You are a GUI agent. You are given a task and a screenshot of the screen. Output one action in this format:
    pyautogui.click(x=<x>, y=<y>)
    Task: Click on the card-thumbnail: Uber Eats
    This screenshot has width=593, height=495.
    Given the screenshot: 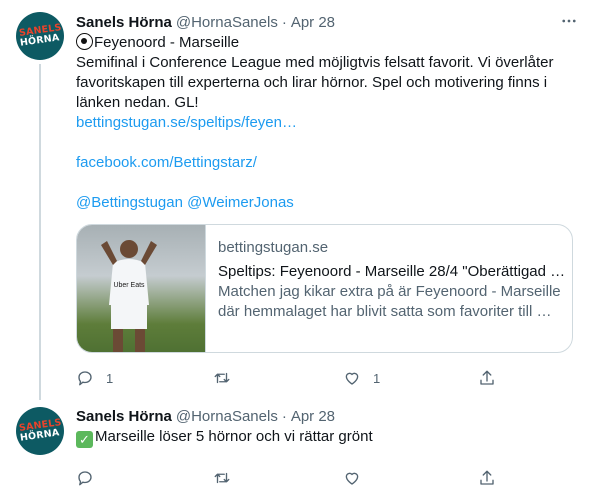 What is the action you would take?
    pyautogui.click(x=141, y=288)
    